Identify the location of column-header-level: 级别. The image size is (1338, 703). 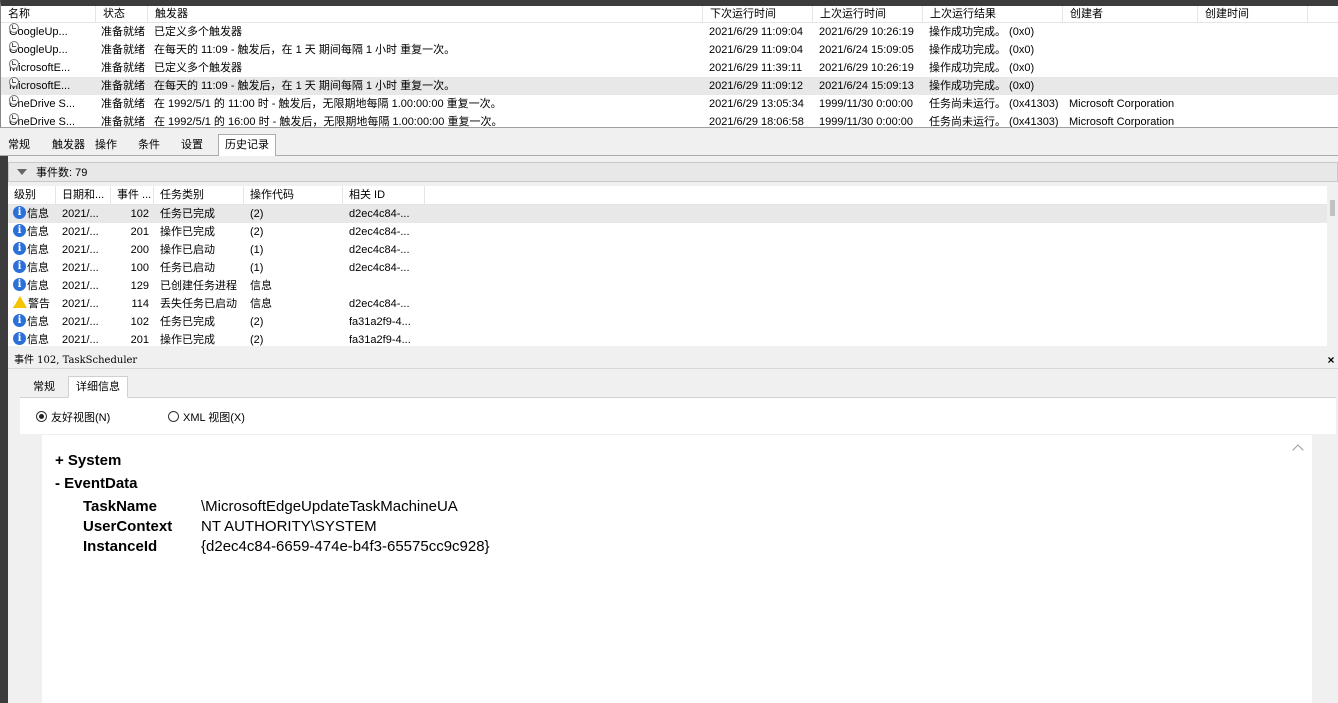
(32, 195).